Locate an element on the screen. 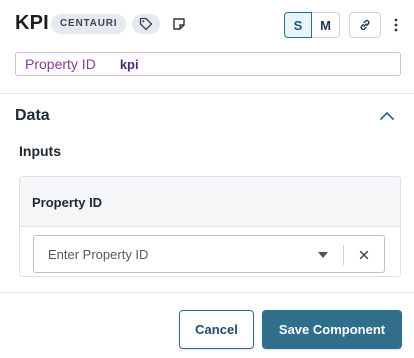 The image size is (414, 358). size-medium-button: M is located at coordinates (326, 25).